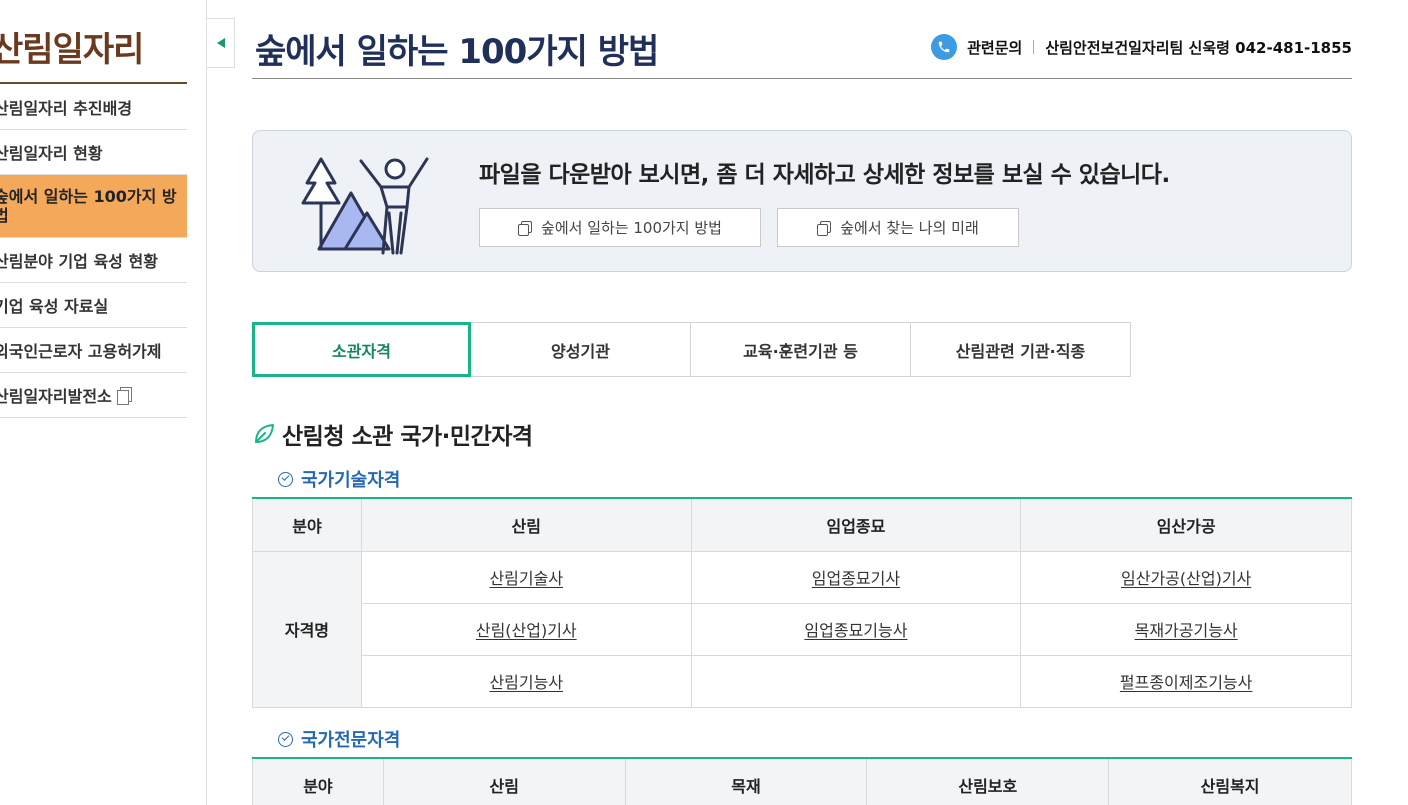 The width and height of the screenshot is (1408, 805). I want to click on table-header-row: 분야 산림 목재 산림보호 산림복지, so click(802, 781).